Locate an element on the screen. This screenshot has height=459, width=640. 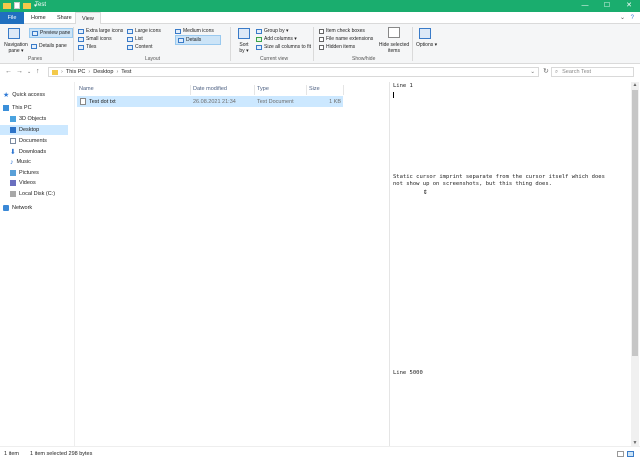
item-check-boxes-toggle: Item check boxes is located at coordinates (342, 31).